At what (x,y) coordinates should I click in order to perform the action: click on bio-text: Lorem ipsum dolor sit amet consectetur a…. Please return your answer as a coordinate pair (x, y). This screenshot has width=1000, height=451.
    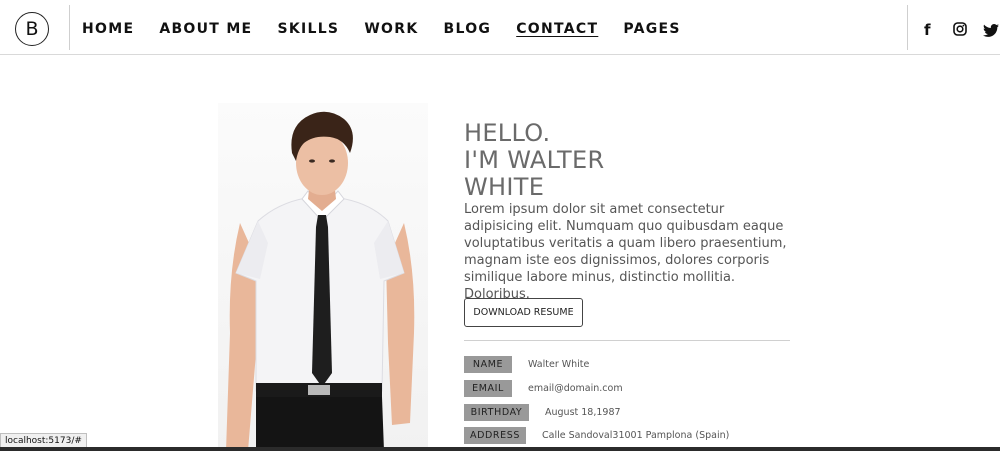
    Looking at the image, I should click on (625, 252).